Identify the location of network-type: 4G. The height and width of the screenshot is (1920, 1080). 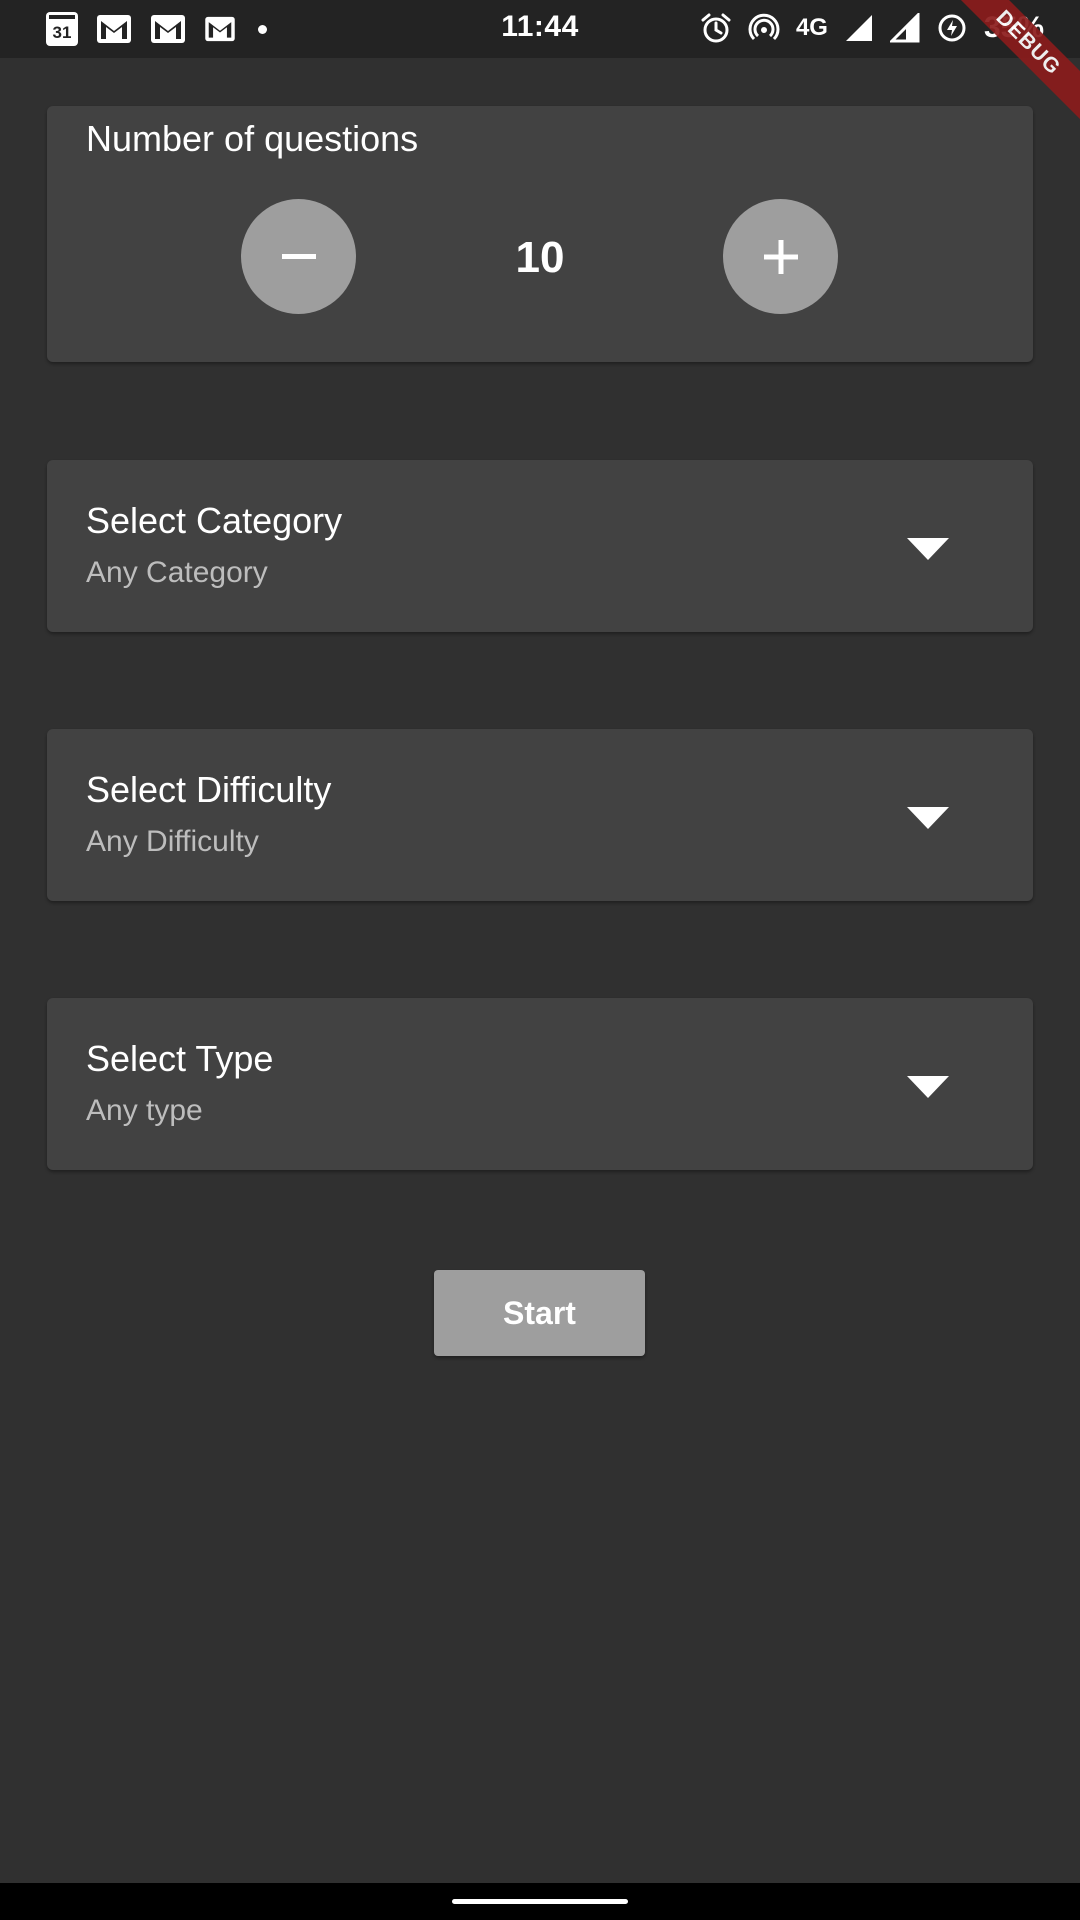
(811, 27).